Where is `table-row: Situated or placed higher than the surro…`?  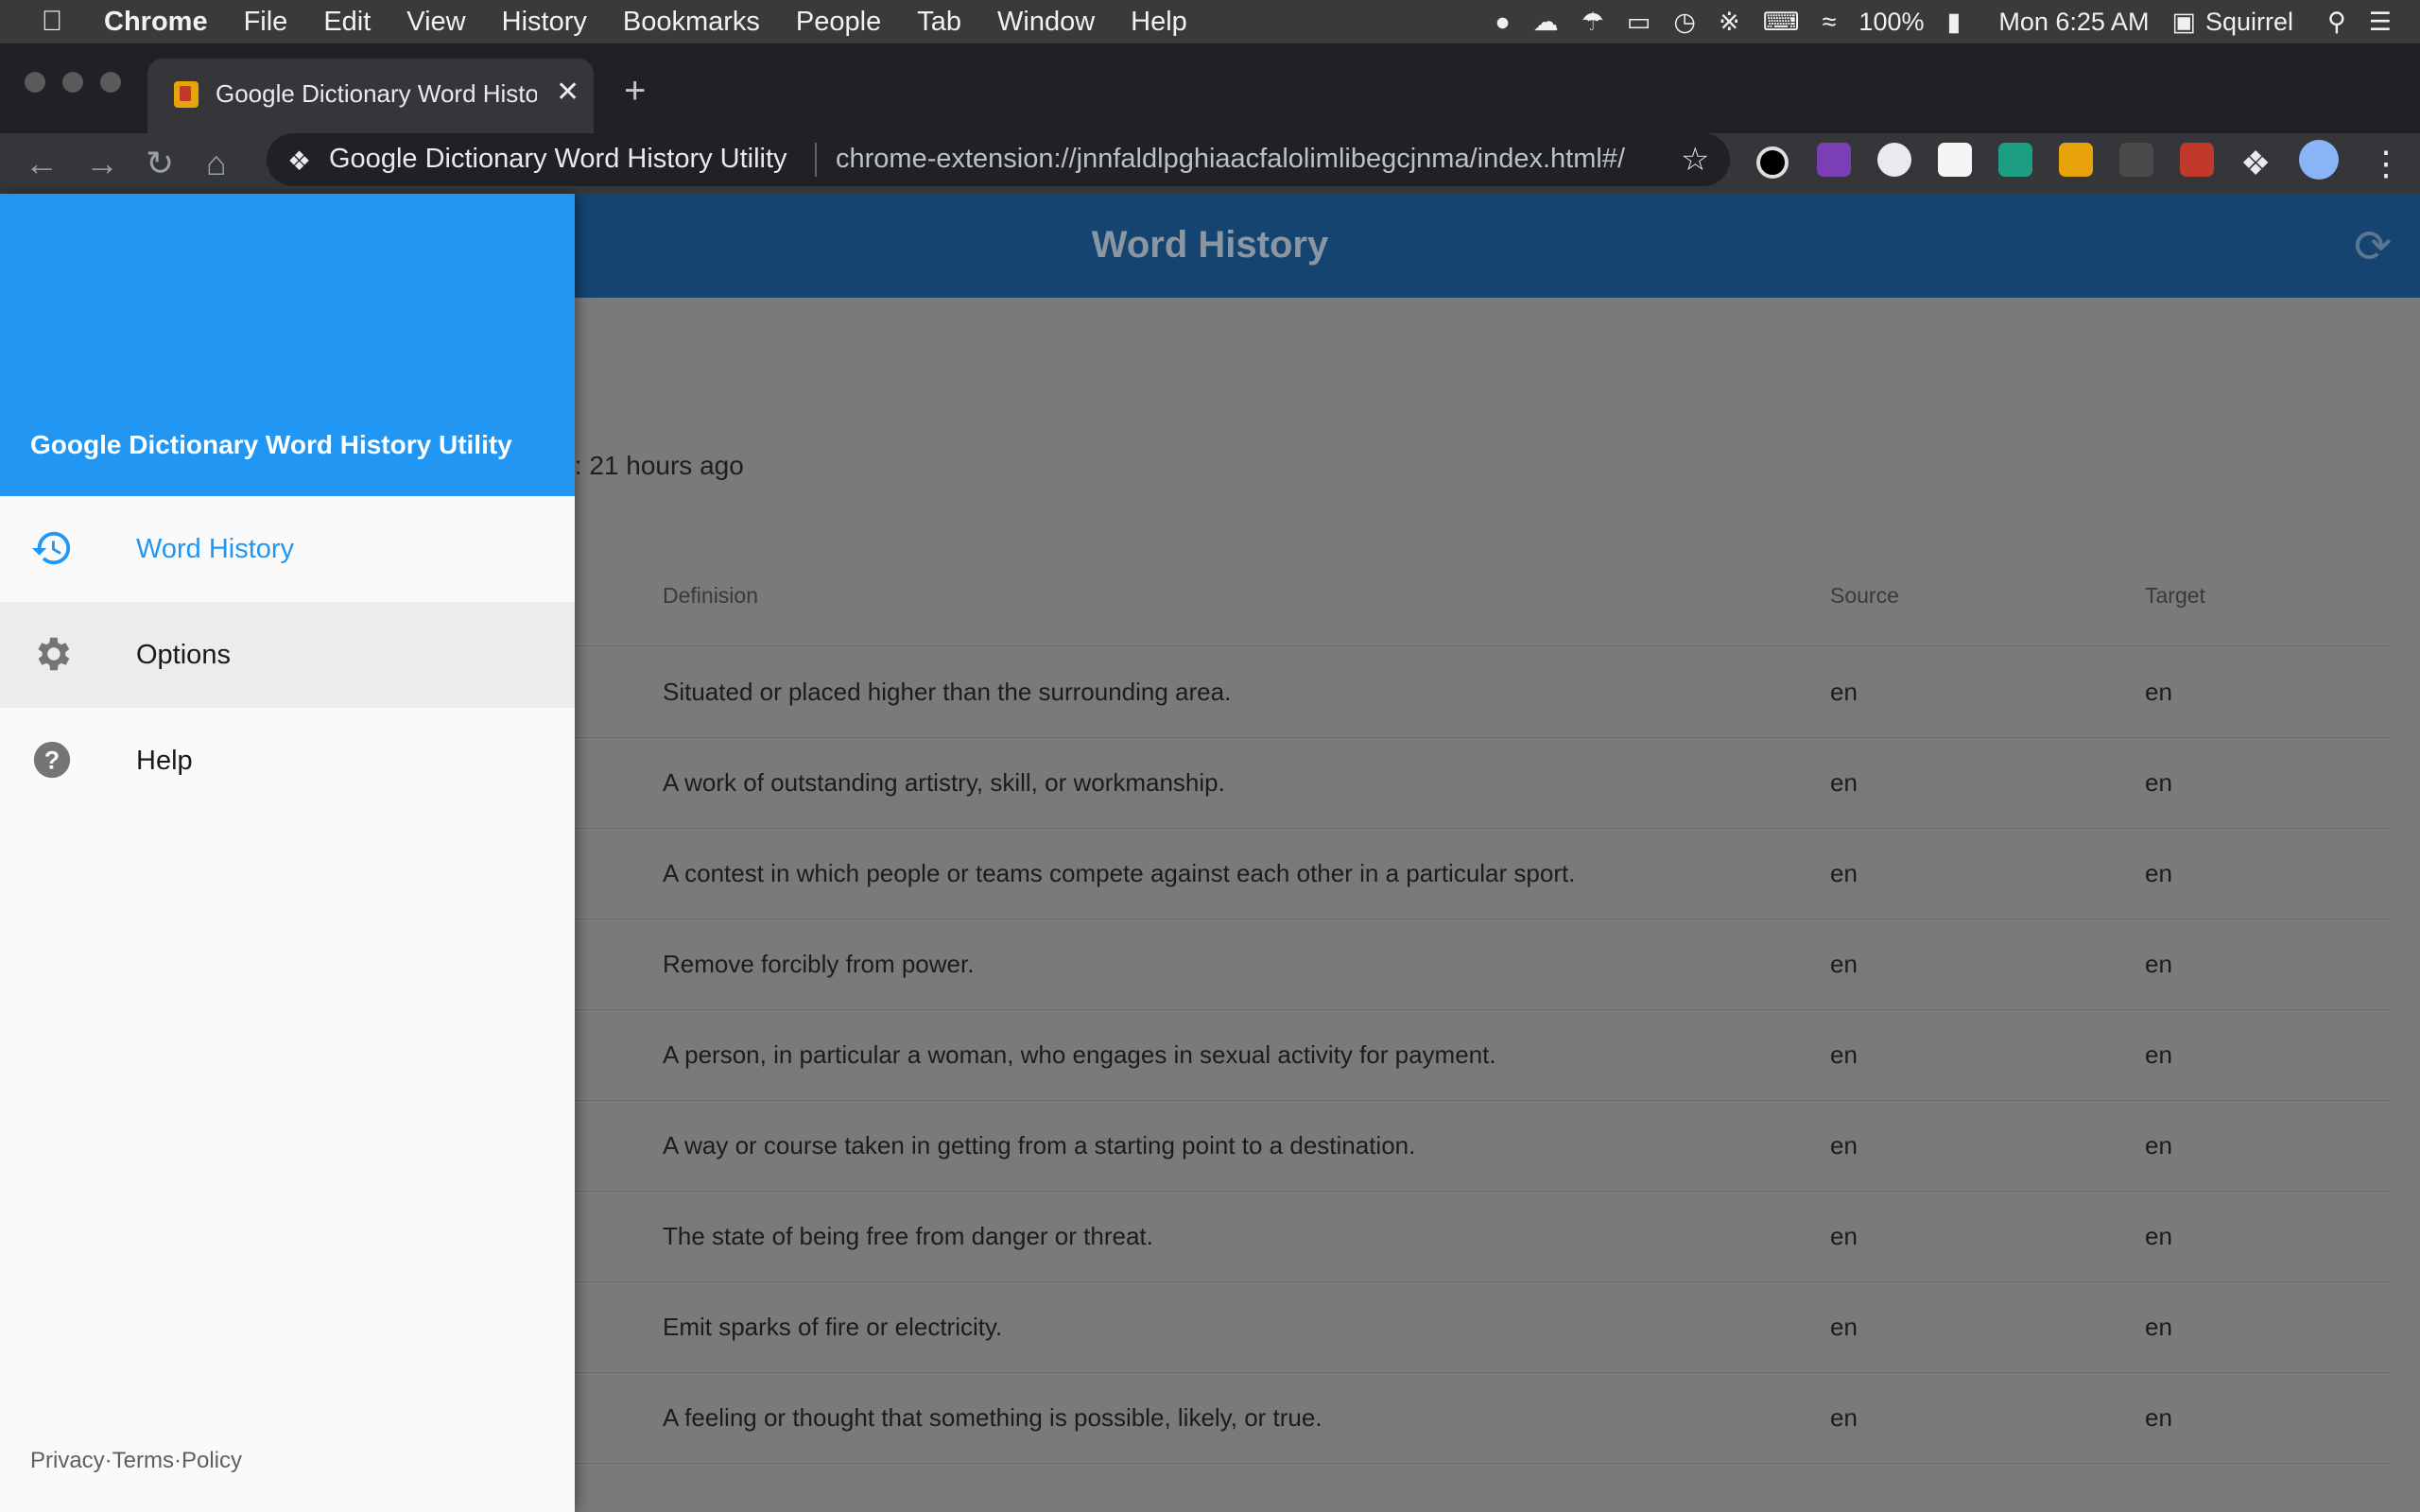 table-row: Situated or placed higher than the surro… is located at coordinates (1478, 692).